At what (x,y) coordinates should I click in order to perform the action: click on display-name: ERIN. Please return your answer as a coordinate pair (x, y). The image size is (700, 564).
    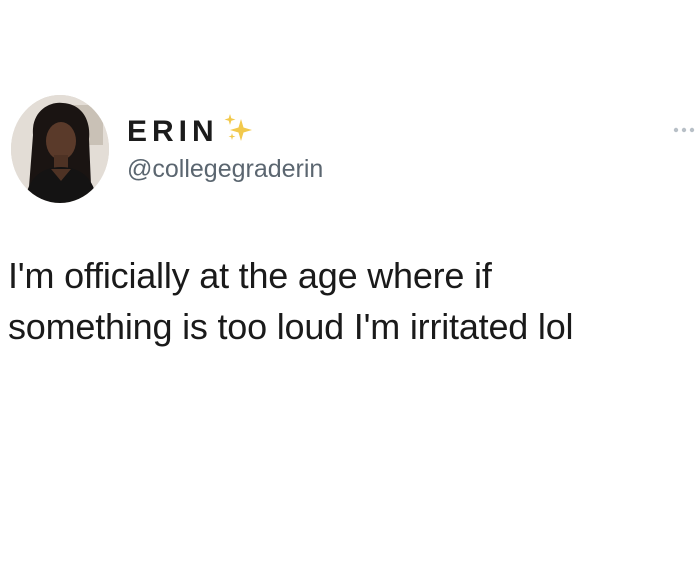
    Looking at the image, I should click on (173, 132).